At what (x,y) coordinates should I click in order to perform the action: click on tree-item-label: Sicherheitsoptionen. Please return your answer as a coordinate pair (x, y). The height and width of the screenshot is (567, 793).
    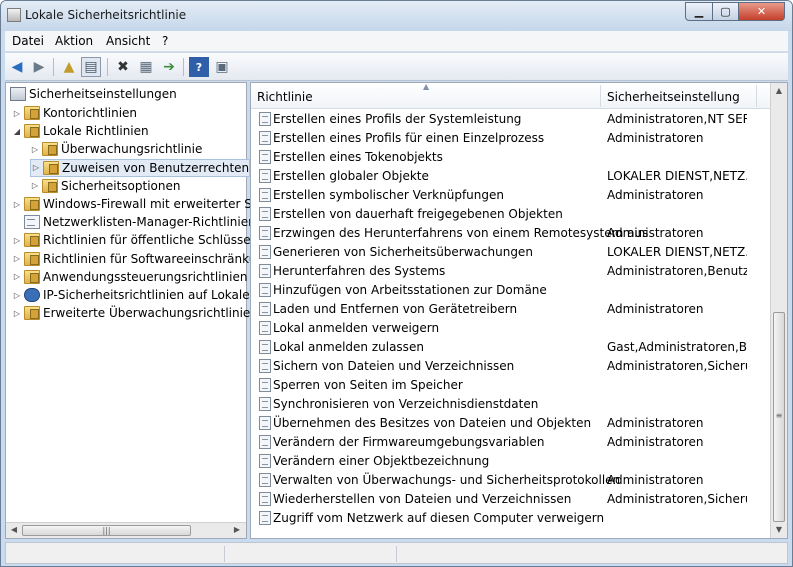
    Looking at the image, I should click on (121, 185).